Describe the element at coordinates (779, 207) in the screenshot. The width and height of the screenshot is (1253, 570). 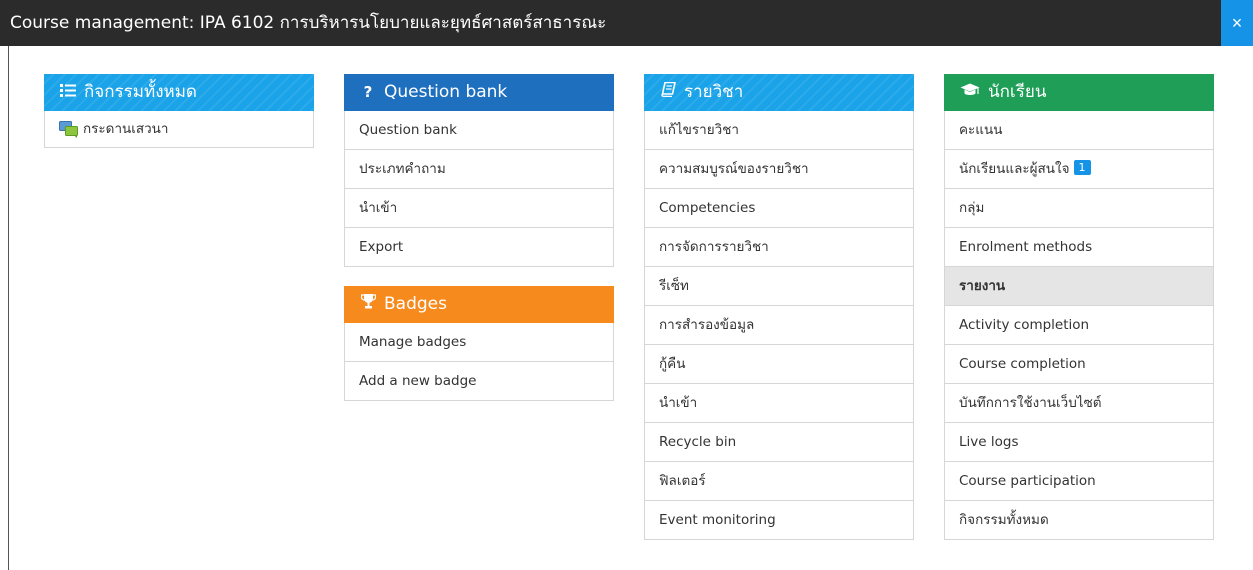
I see `competencies-link: Competencies` at that location.